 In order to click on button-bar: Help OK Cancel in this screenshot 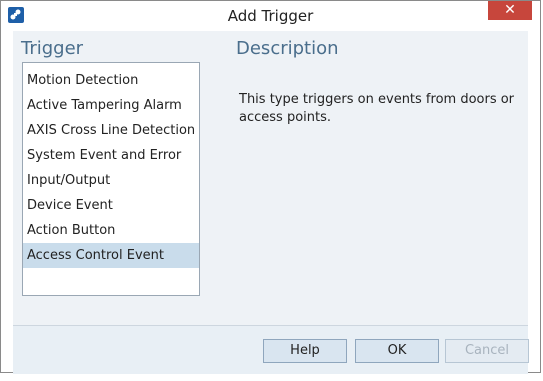, I will do `click(271, 349)`.